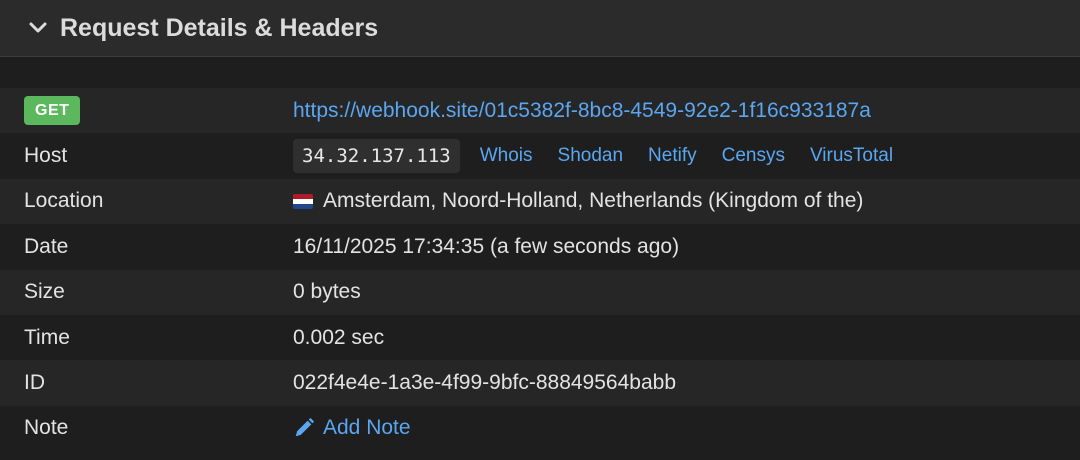  I want to click on time-value: 0.002 sec, so click(339, 337).